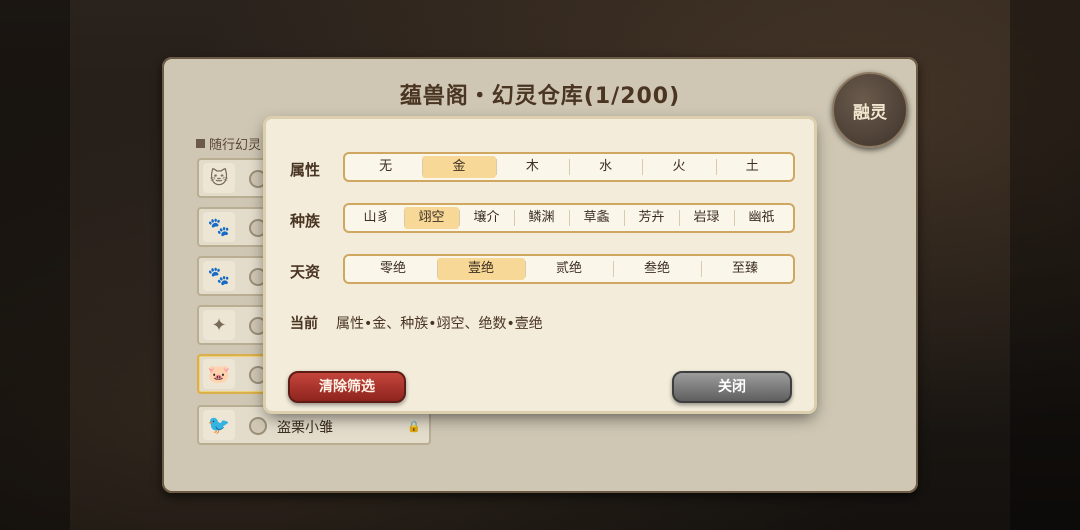  Describe the element at coordinates (745, 269) in the screenshot. I see `talent-option: 至臻` at that location.